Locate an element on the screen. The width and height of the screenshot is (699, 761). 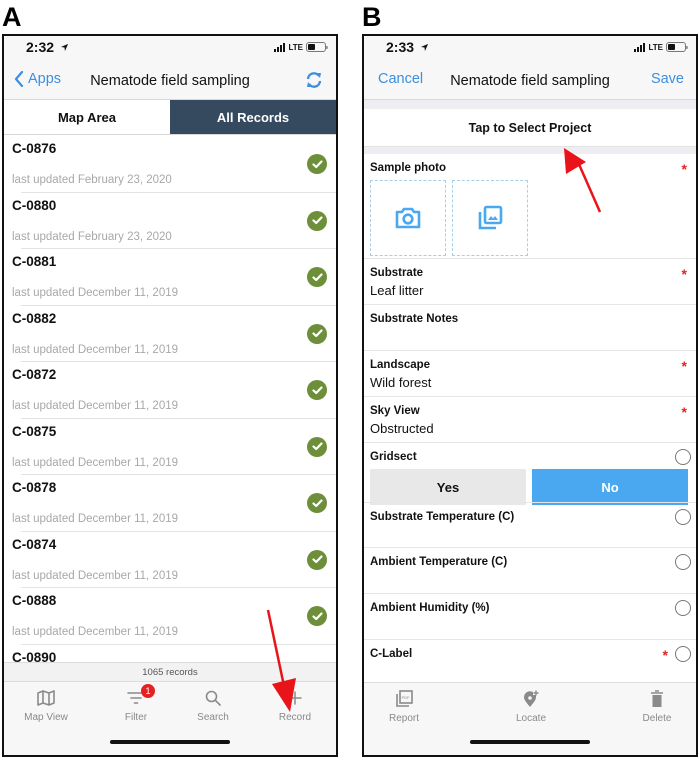
record-id: C-0888 is located at coordinates (34, 600).